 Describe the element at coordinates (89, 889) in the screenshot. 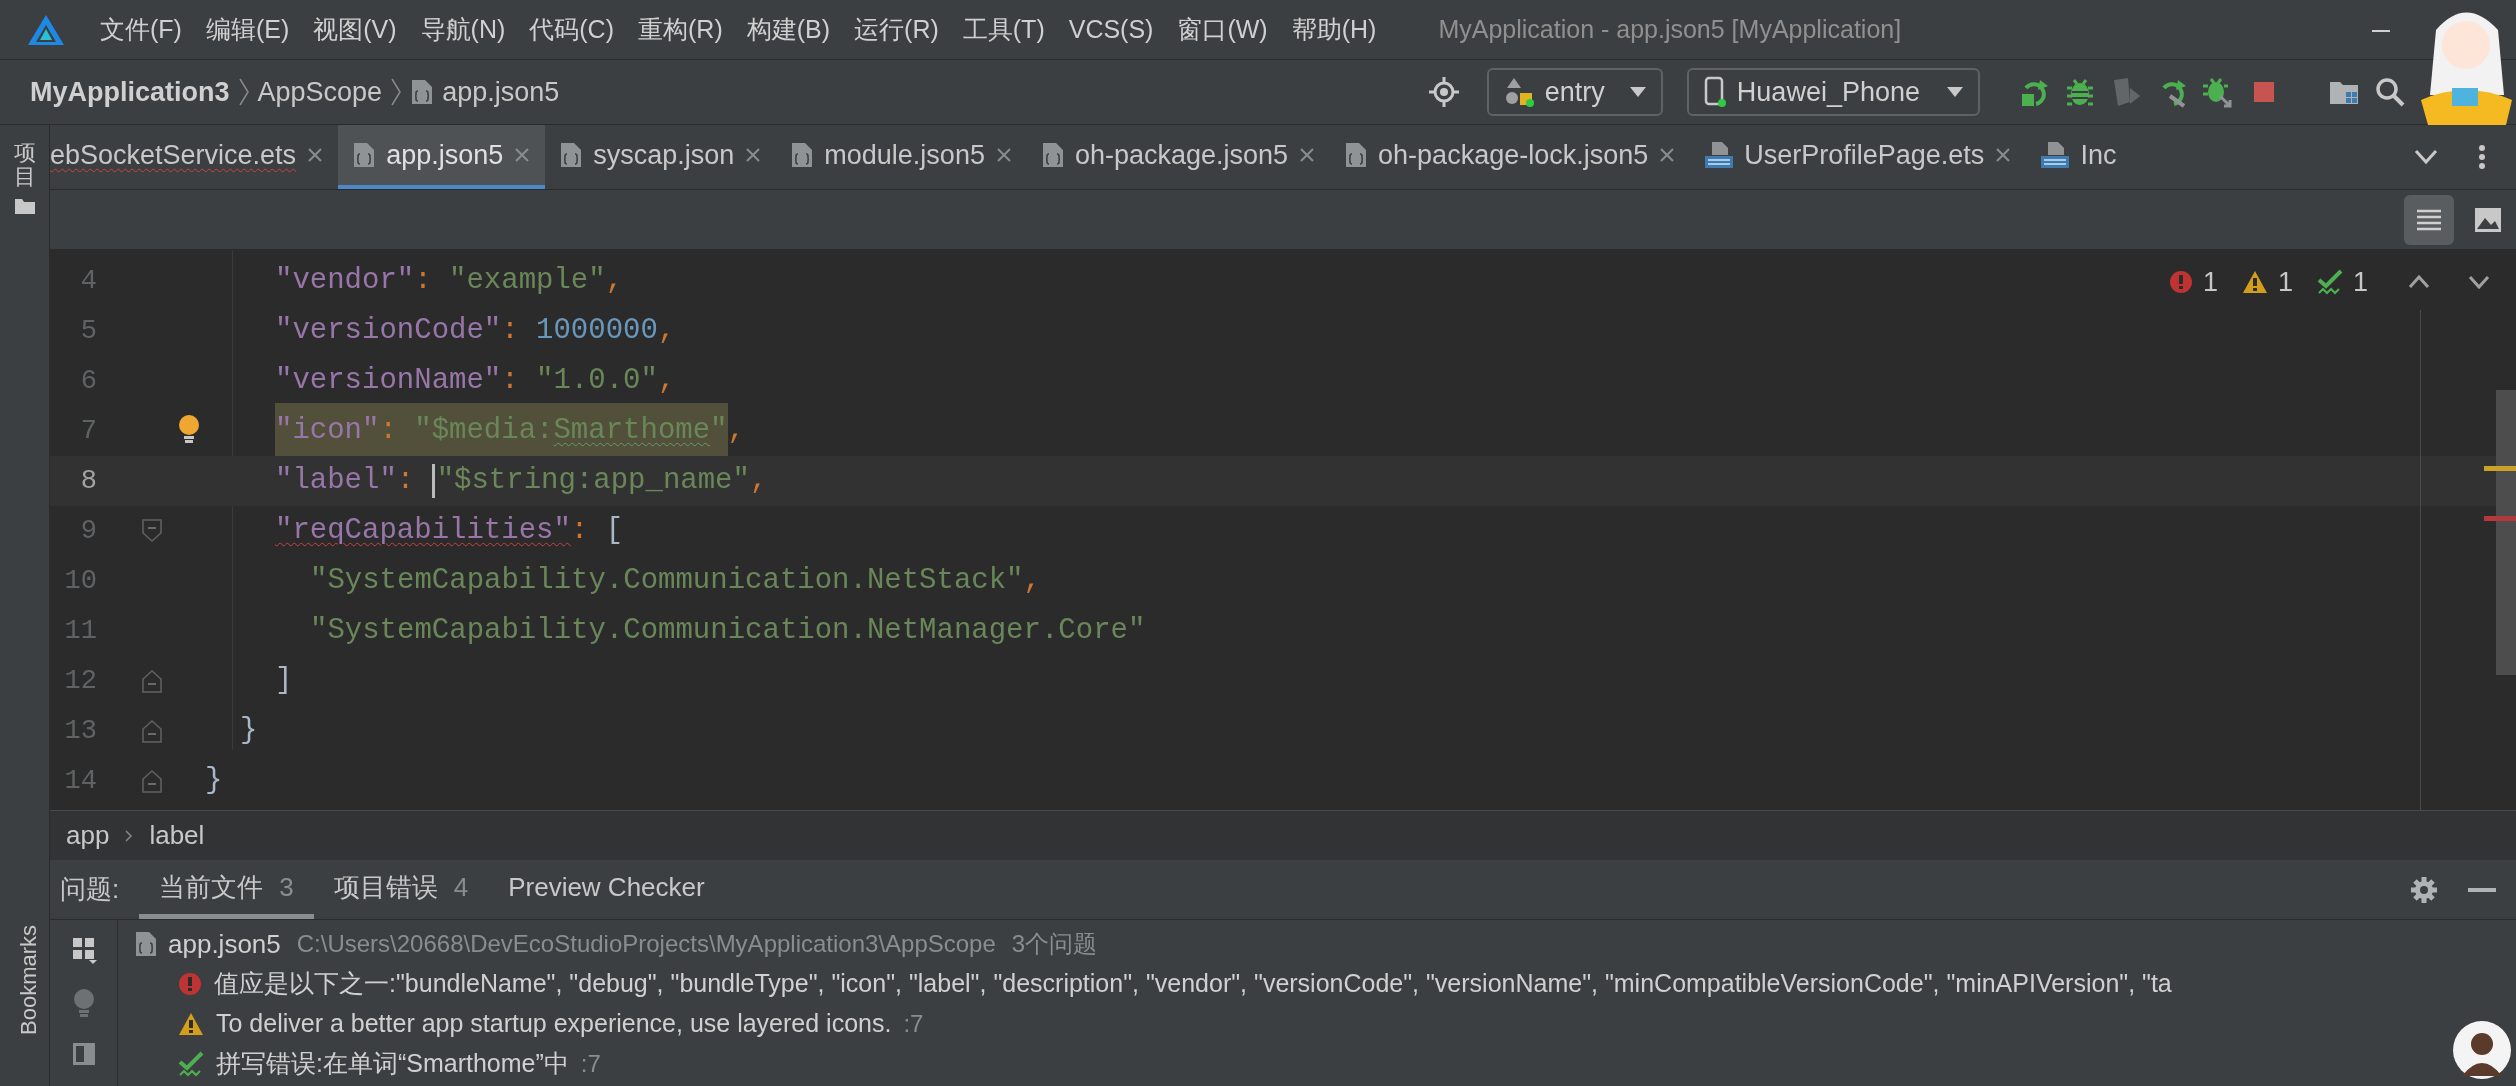

I see `panel-title: 问题:` at that location.